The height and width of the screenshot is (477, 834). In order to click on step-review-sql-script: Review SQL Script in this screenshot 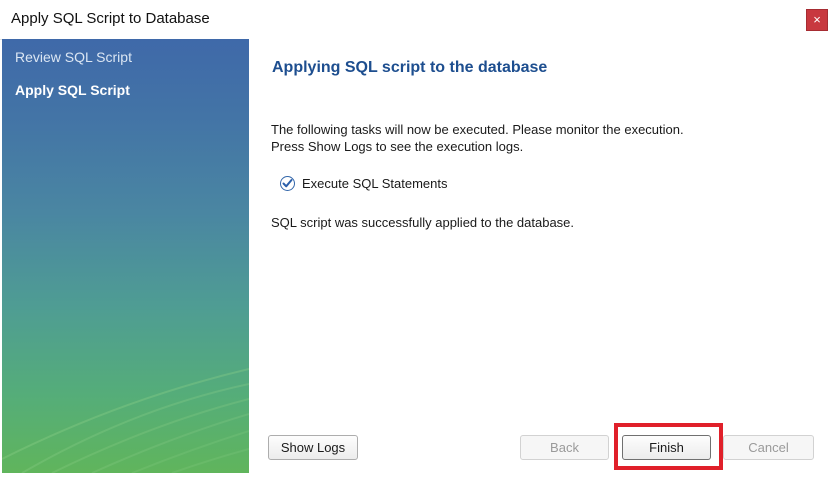, I will do `click(73, 57)`.